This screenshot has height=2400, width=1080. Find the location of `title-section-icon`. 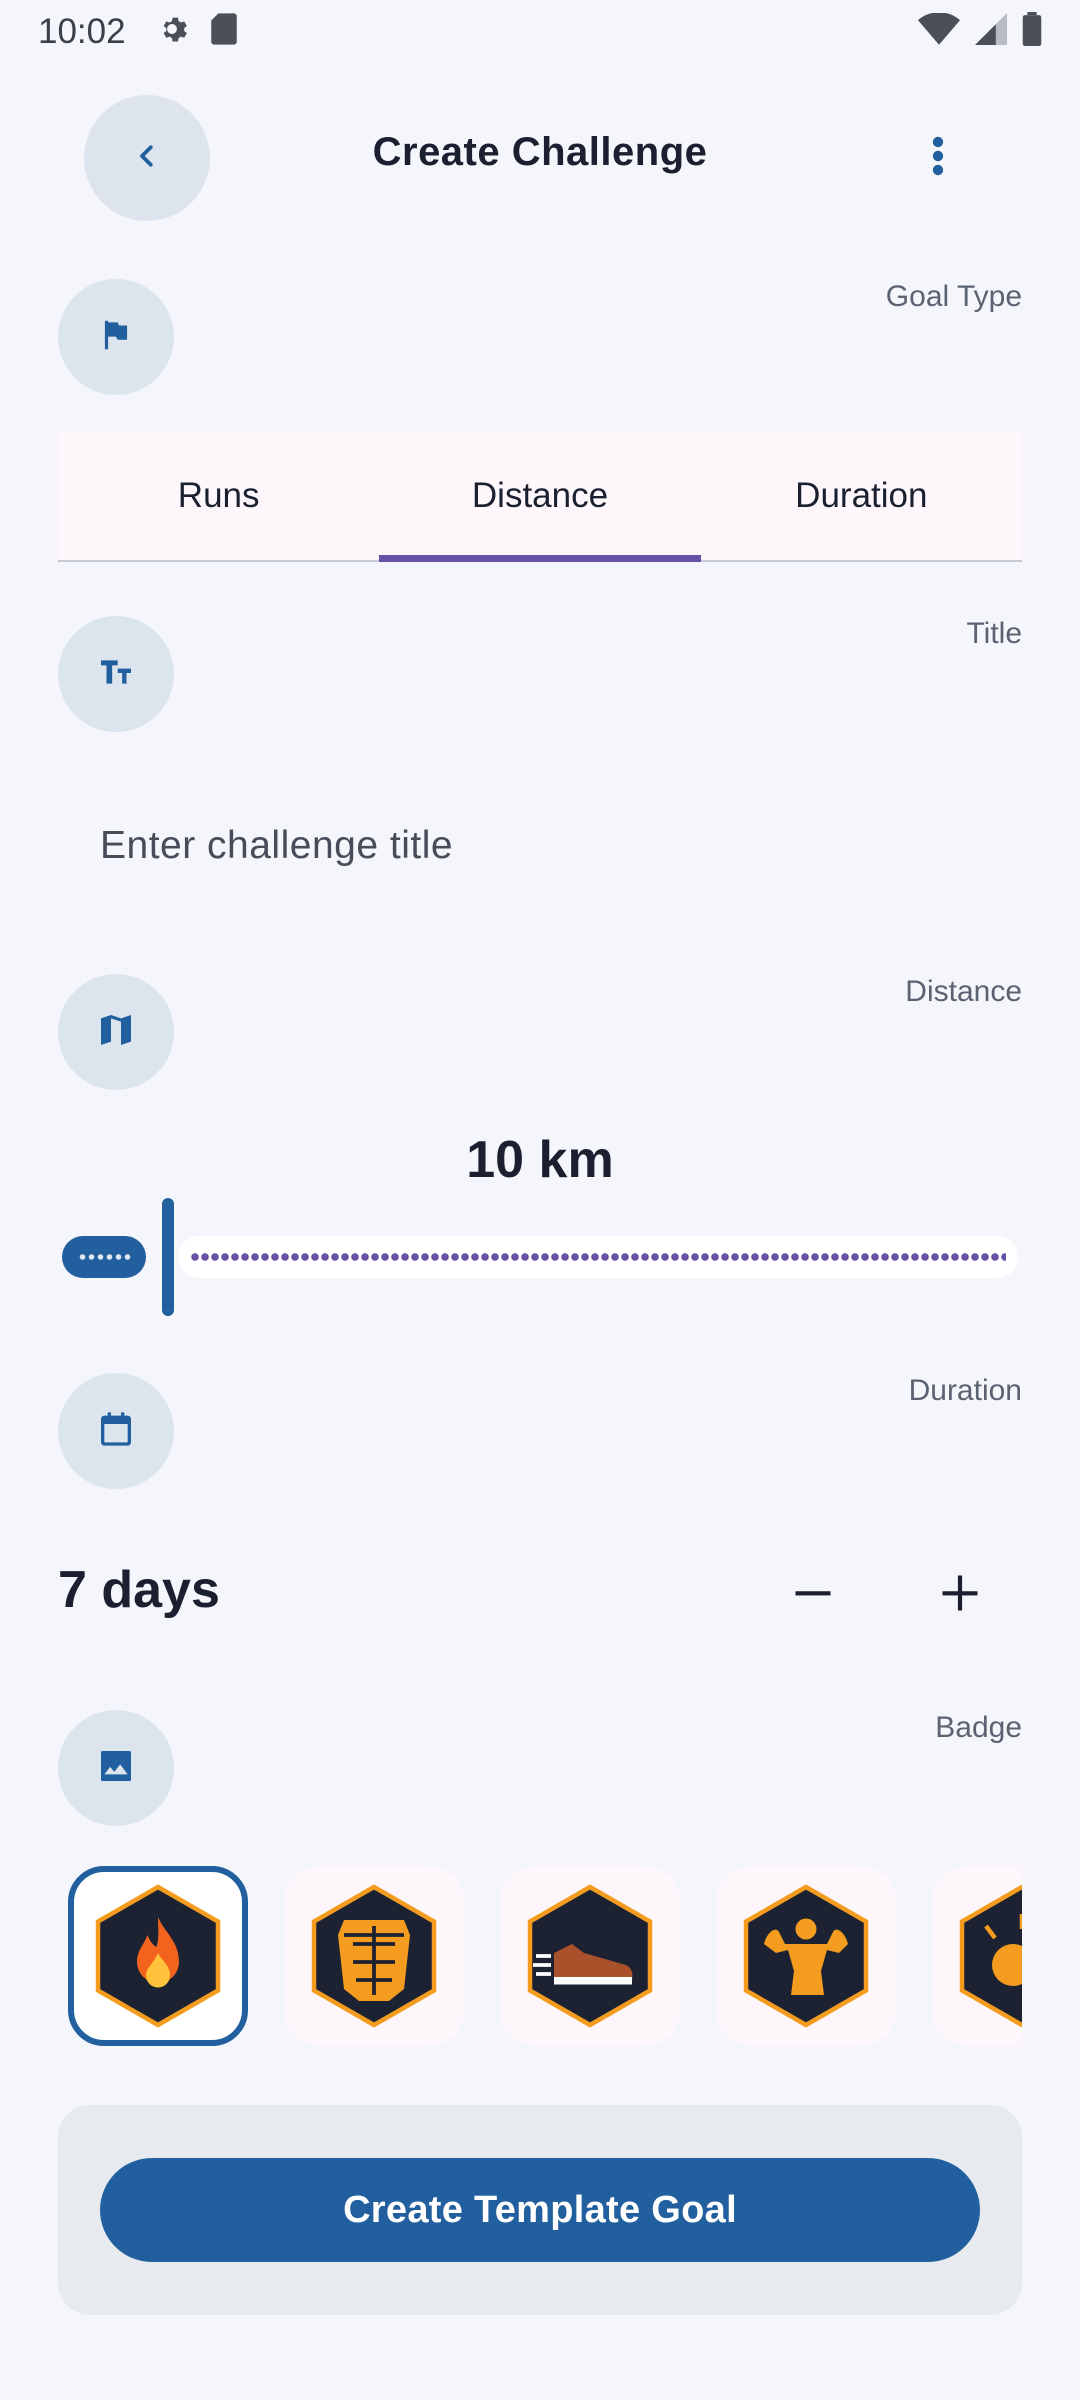

title-section-icon is located at coordinates (116, 674).